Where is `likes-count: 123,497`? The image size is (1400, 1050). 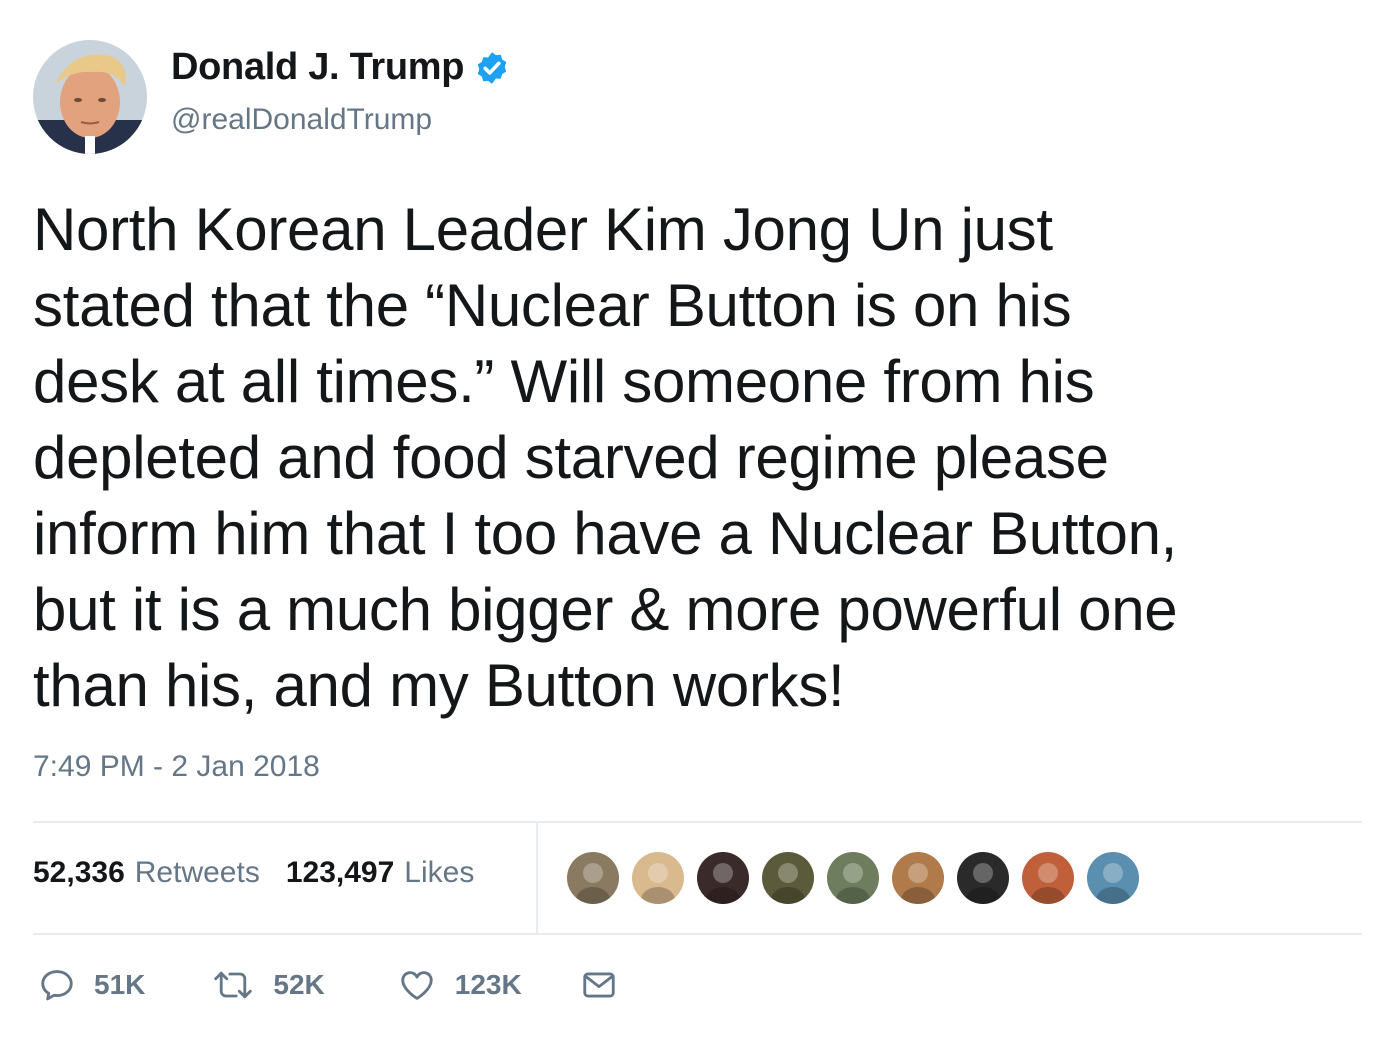 likes-count: 123,497 is located at coordinates (340, 872).